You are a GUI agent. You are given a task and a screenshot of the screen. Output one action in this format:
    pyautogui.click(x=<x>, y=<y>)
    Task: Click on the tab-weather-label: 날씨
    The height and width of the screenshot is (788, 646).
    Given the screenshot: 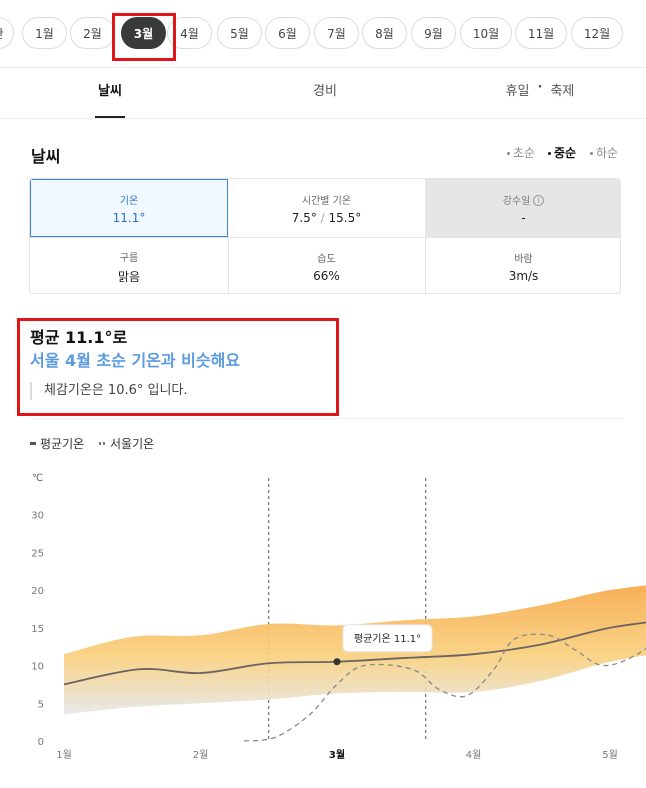 What is the action you would take?
    pyautogui.click(x=110, y=91)
    